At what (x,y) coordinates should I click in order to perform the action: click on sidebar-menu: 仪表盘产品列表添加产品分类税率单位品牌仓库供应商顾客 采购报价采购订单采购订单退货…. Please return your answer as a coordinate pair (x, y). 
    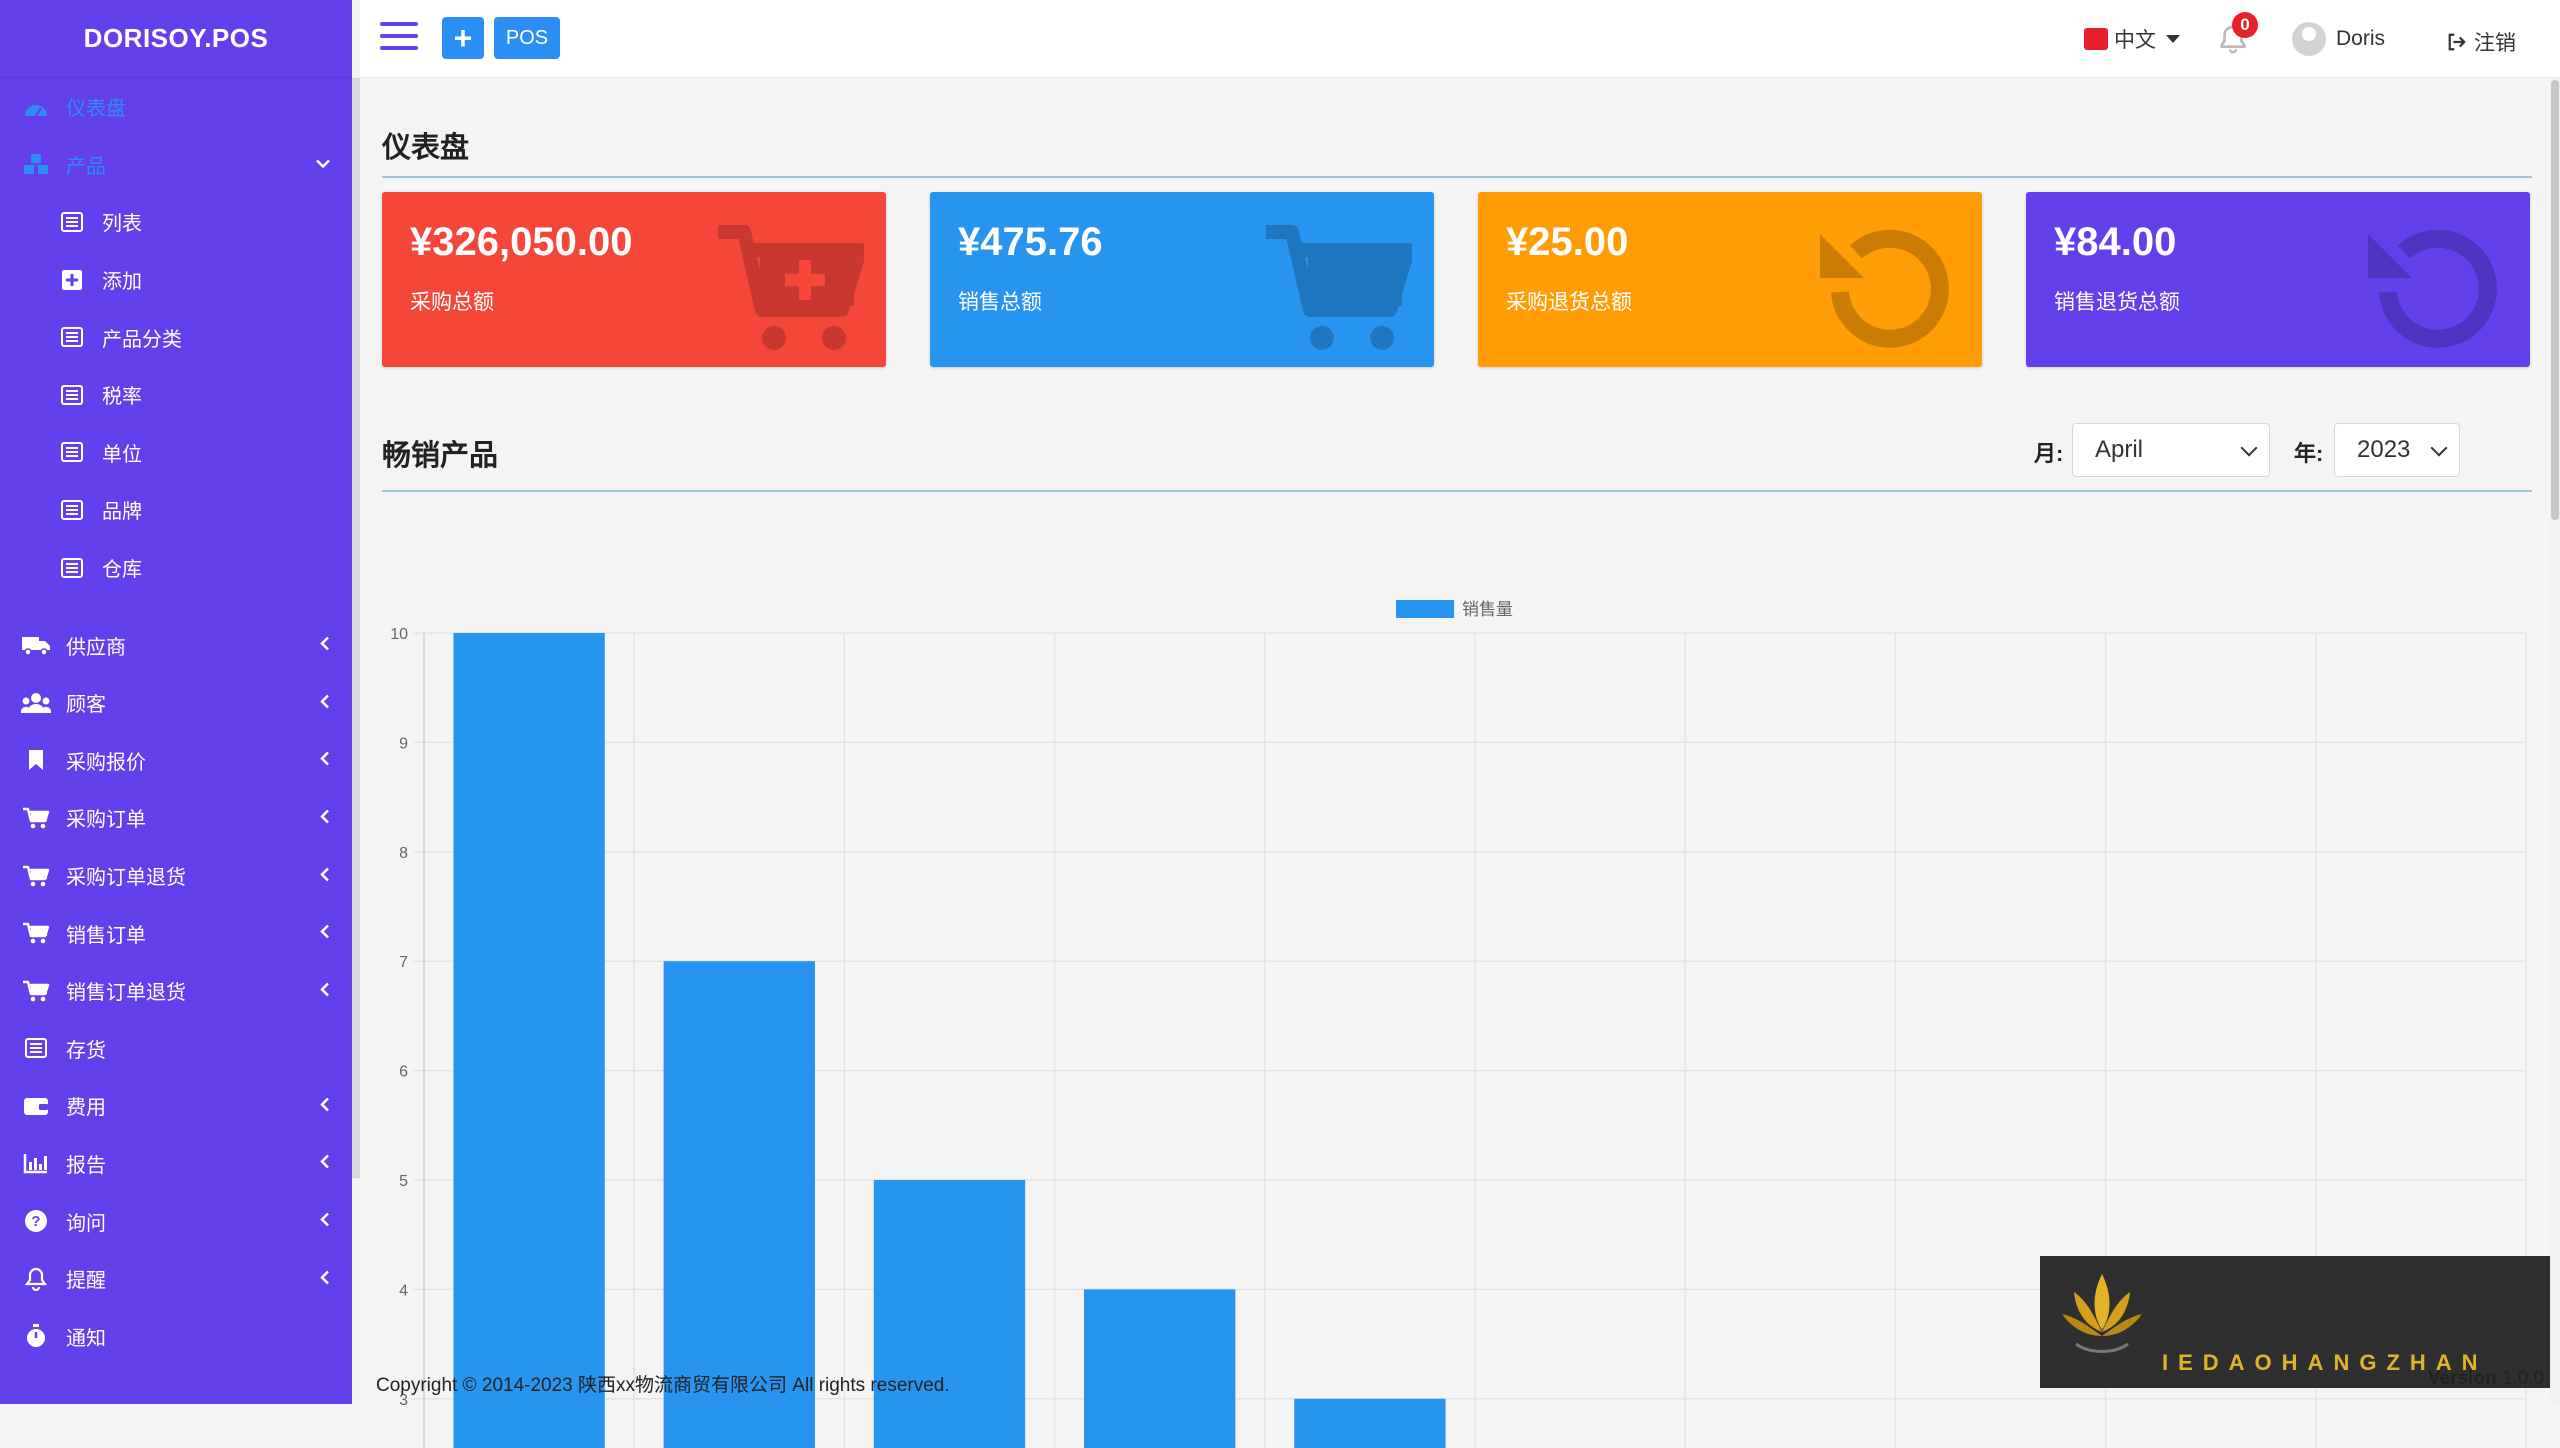
    Looking at the image, I should click on (176, 721).